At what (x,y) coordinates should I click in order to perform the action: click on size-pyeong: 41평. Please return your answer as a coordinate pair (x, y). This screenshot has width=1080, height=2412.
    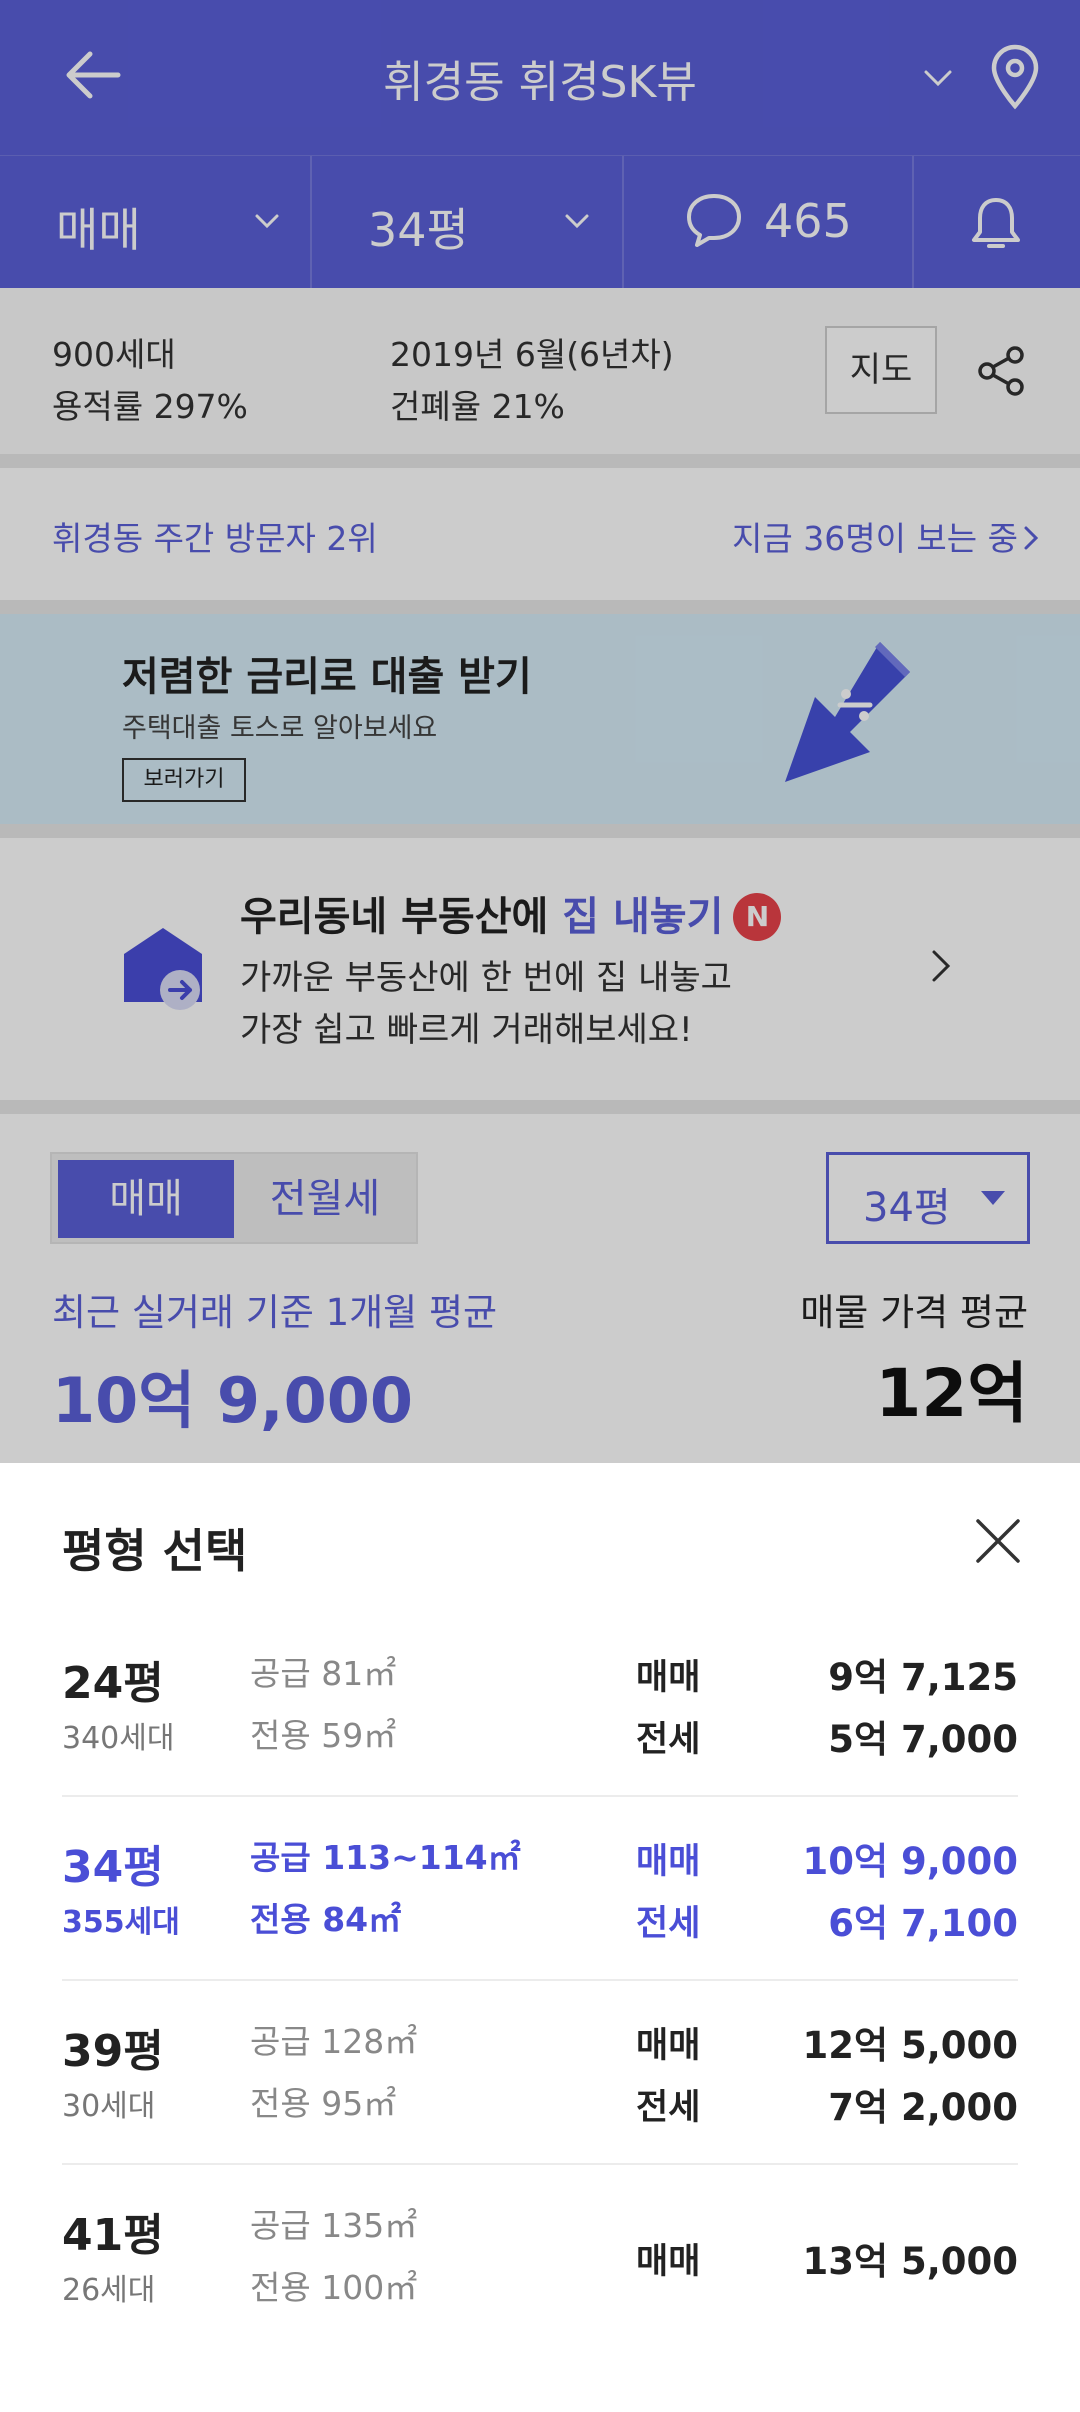
    Looking at the image, I should click on (113, 2235).